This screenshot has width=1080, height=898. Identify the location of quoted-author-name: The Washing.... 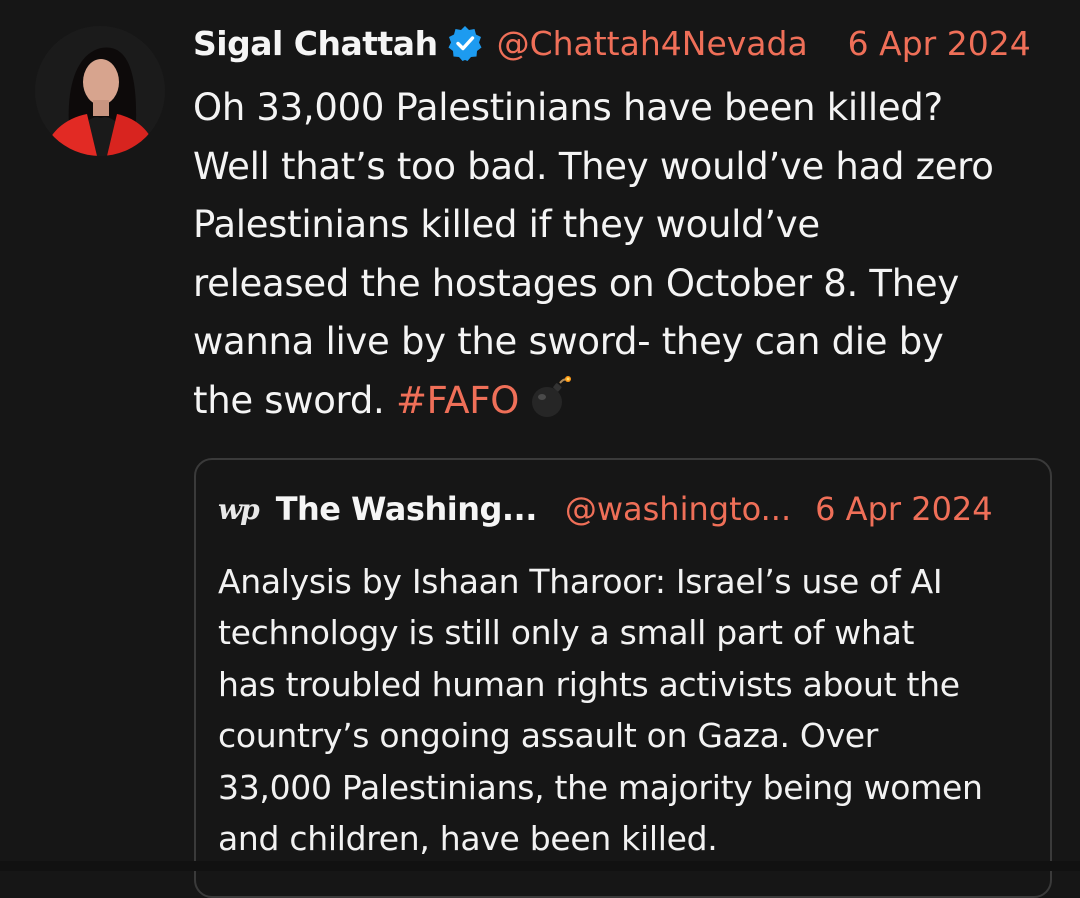
(407, 509).